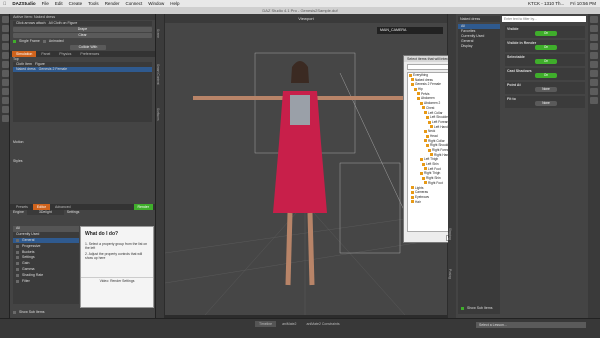 The image size is (600, 338). What do you see at coordinates (158, 114) in the screenshot?
I see `tab-surfaces: Surfaces` at bounding box center [158, 114].